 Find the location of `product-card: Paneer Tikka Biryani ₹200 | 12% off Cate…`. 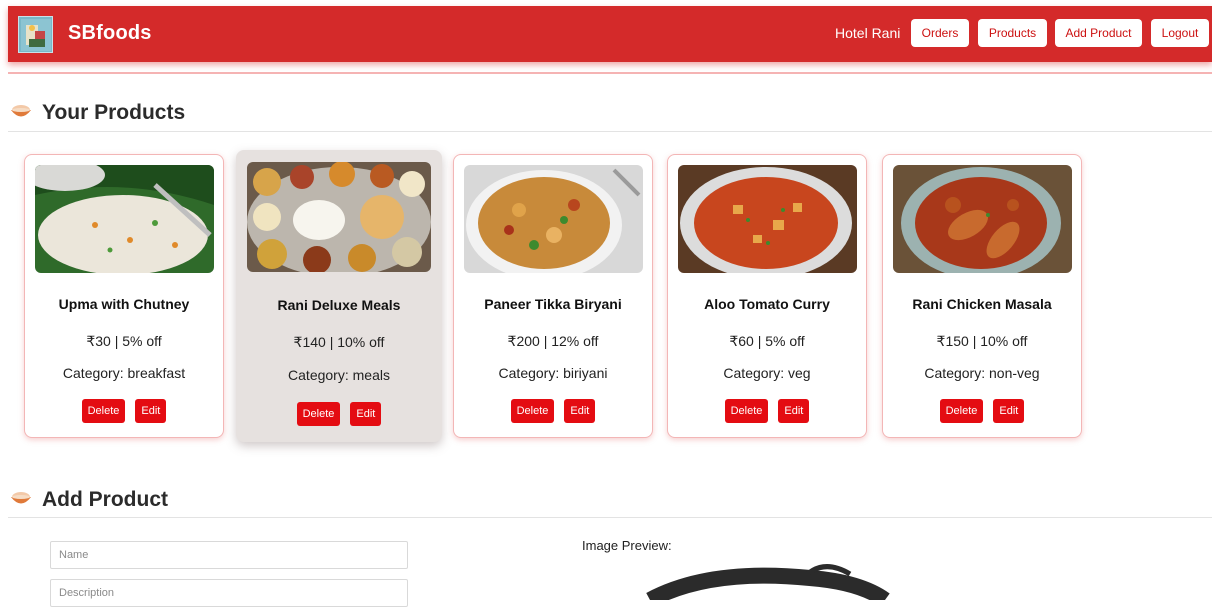

product-card: Paneer Tikka Biryani ₹200 | 12% off Cate… is located at coordinates (553, 296).